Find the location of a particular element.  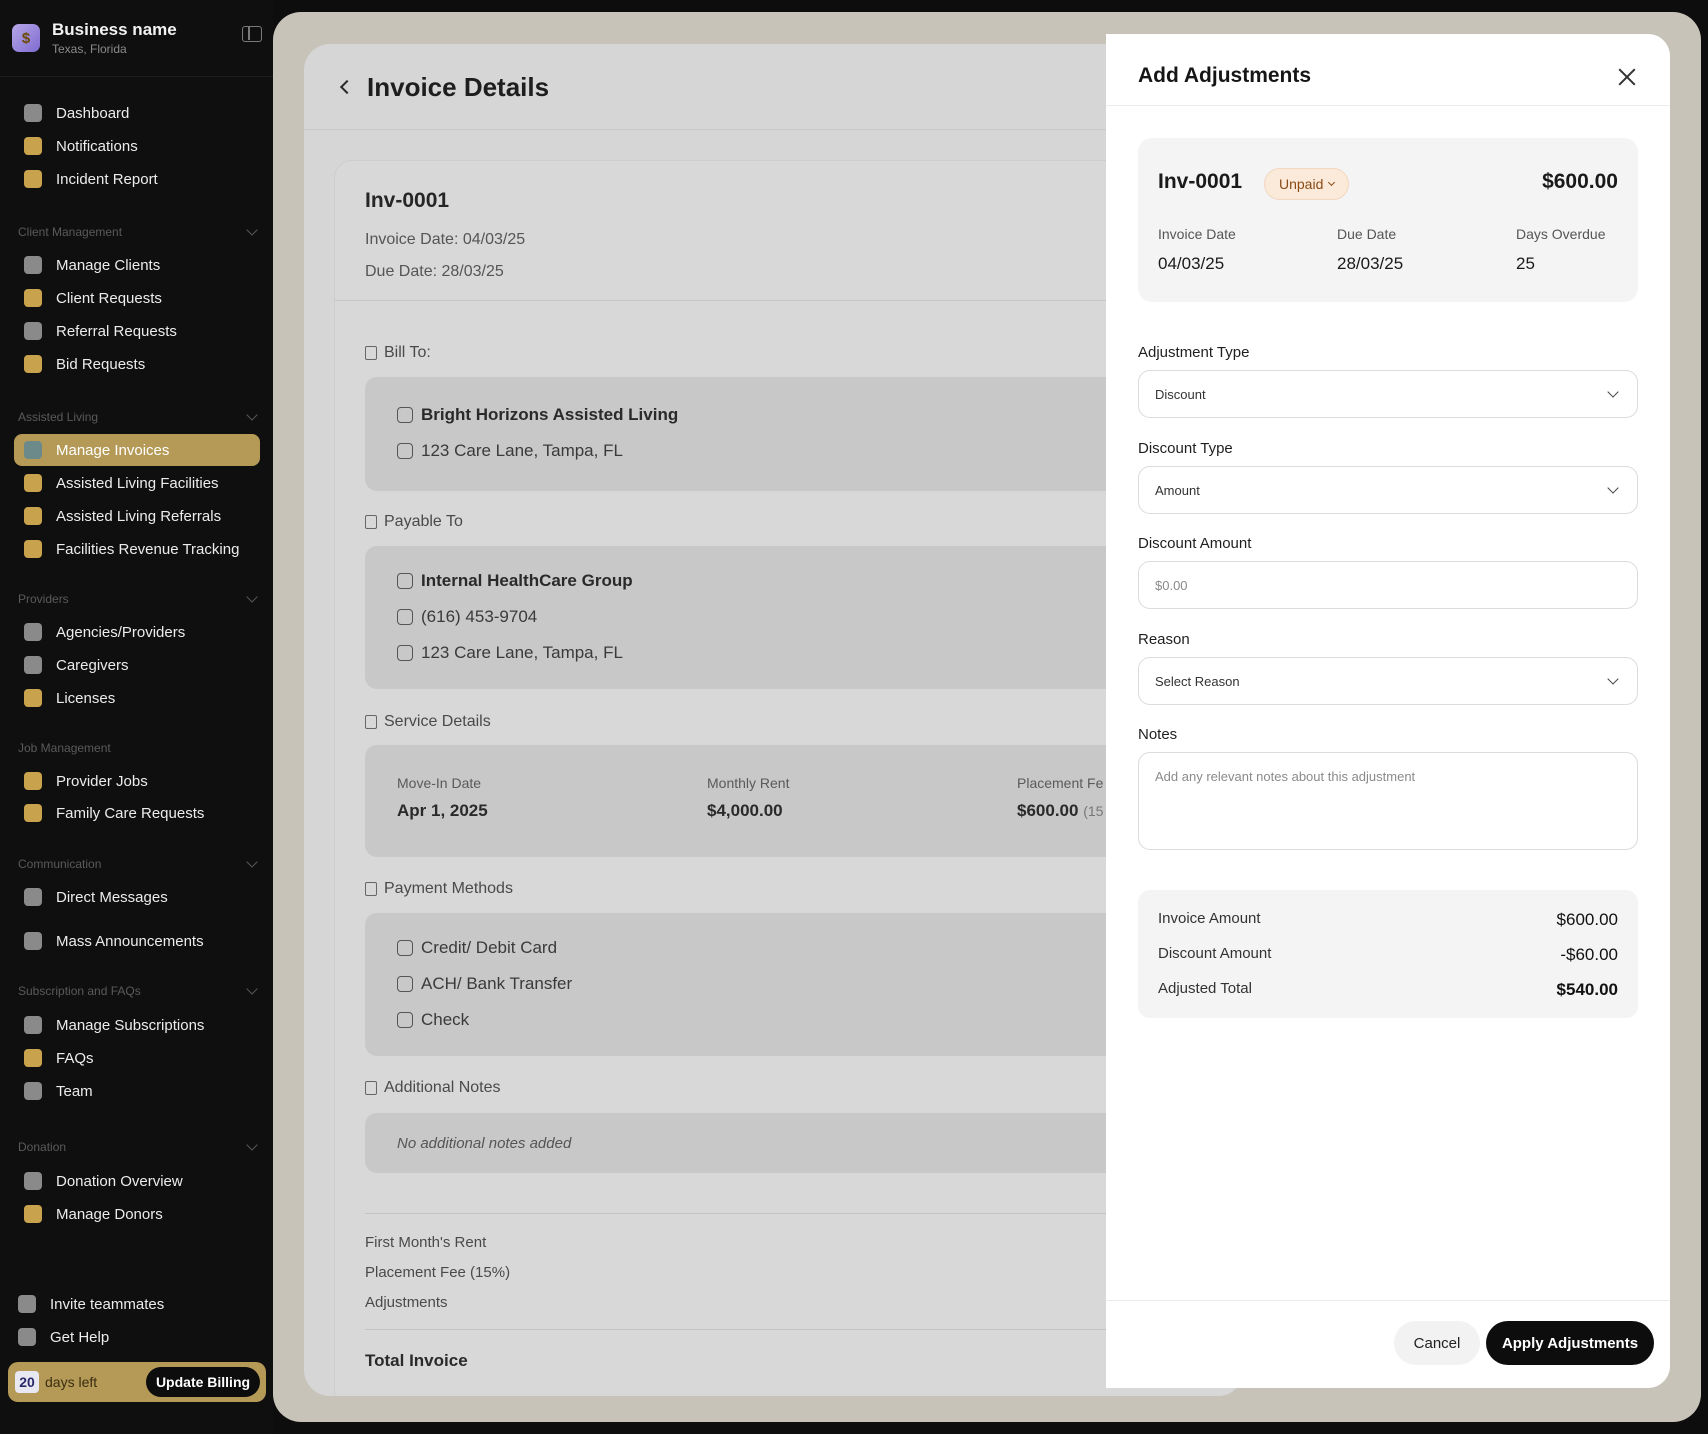

sidebar-item-mass-announcements: Mass Announcements is located at coordinates (137, 941).